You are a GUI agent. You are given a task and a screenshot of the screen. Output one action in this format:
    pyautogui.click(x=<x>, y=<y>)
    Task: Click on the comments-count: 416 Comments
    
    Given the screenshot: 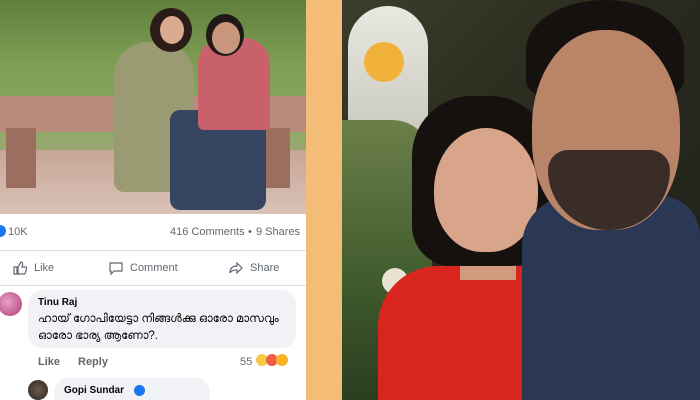 What is the action you would take?
    pyautogui.click(x=207, y=232)
    